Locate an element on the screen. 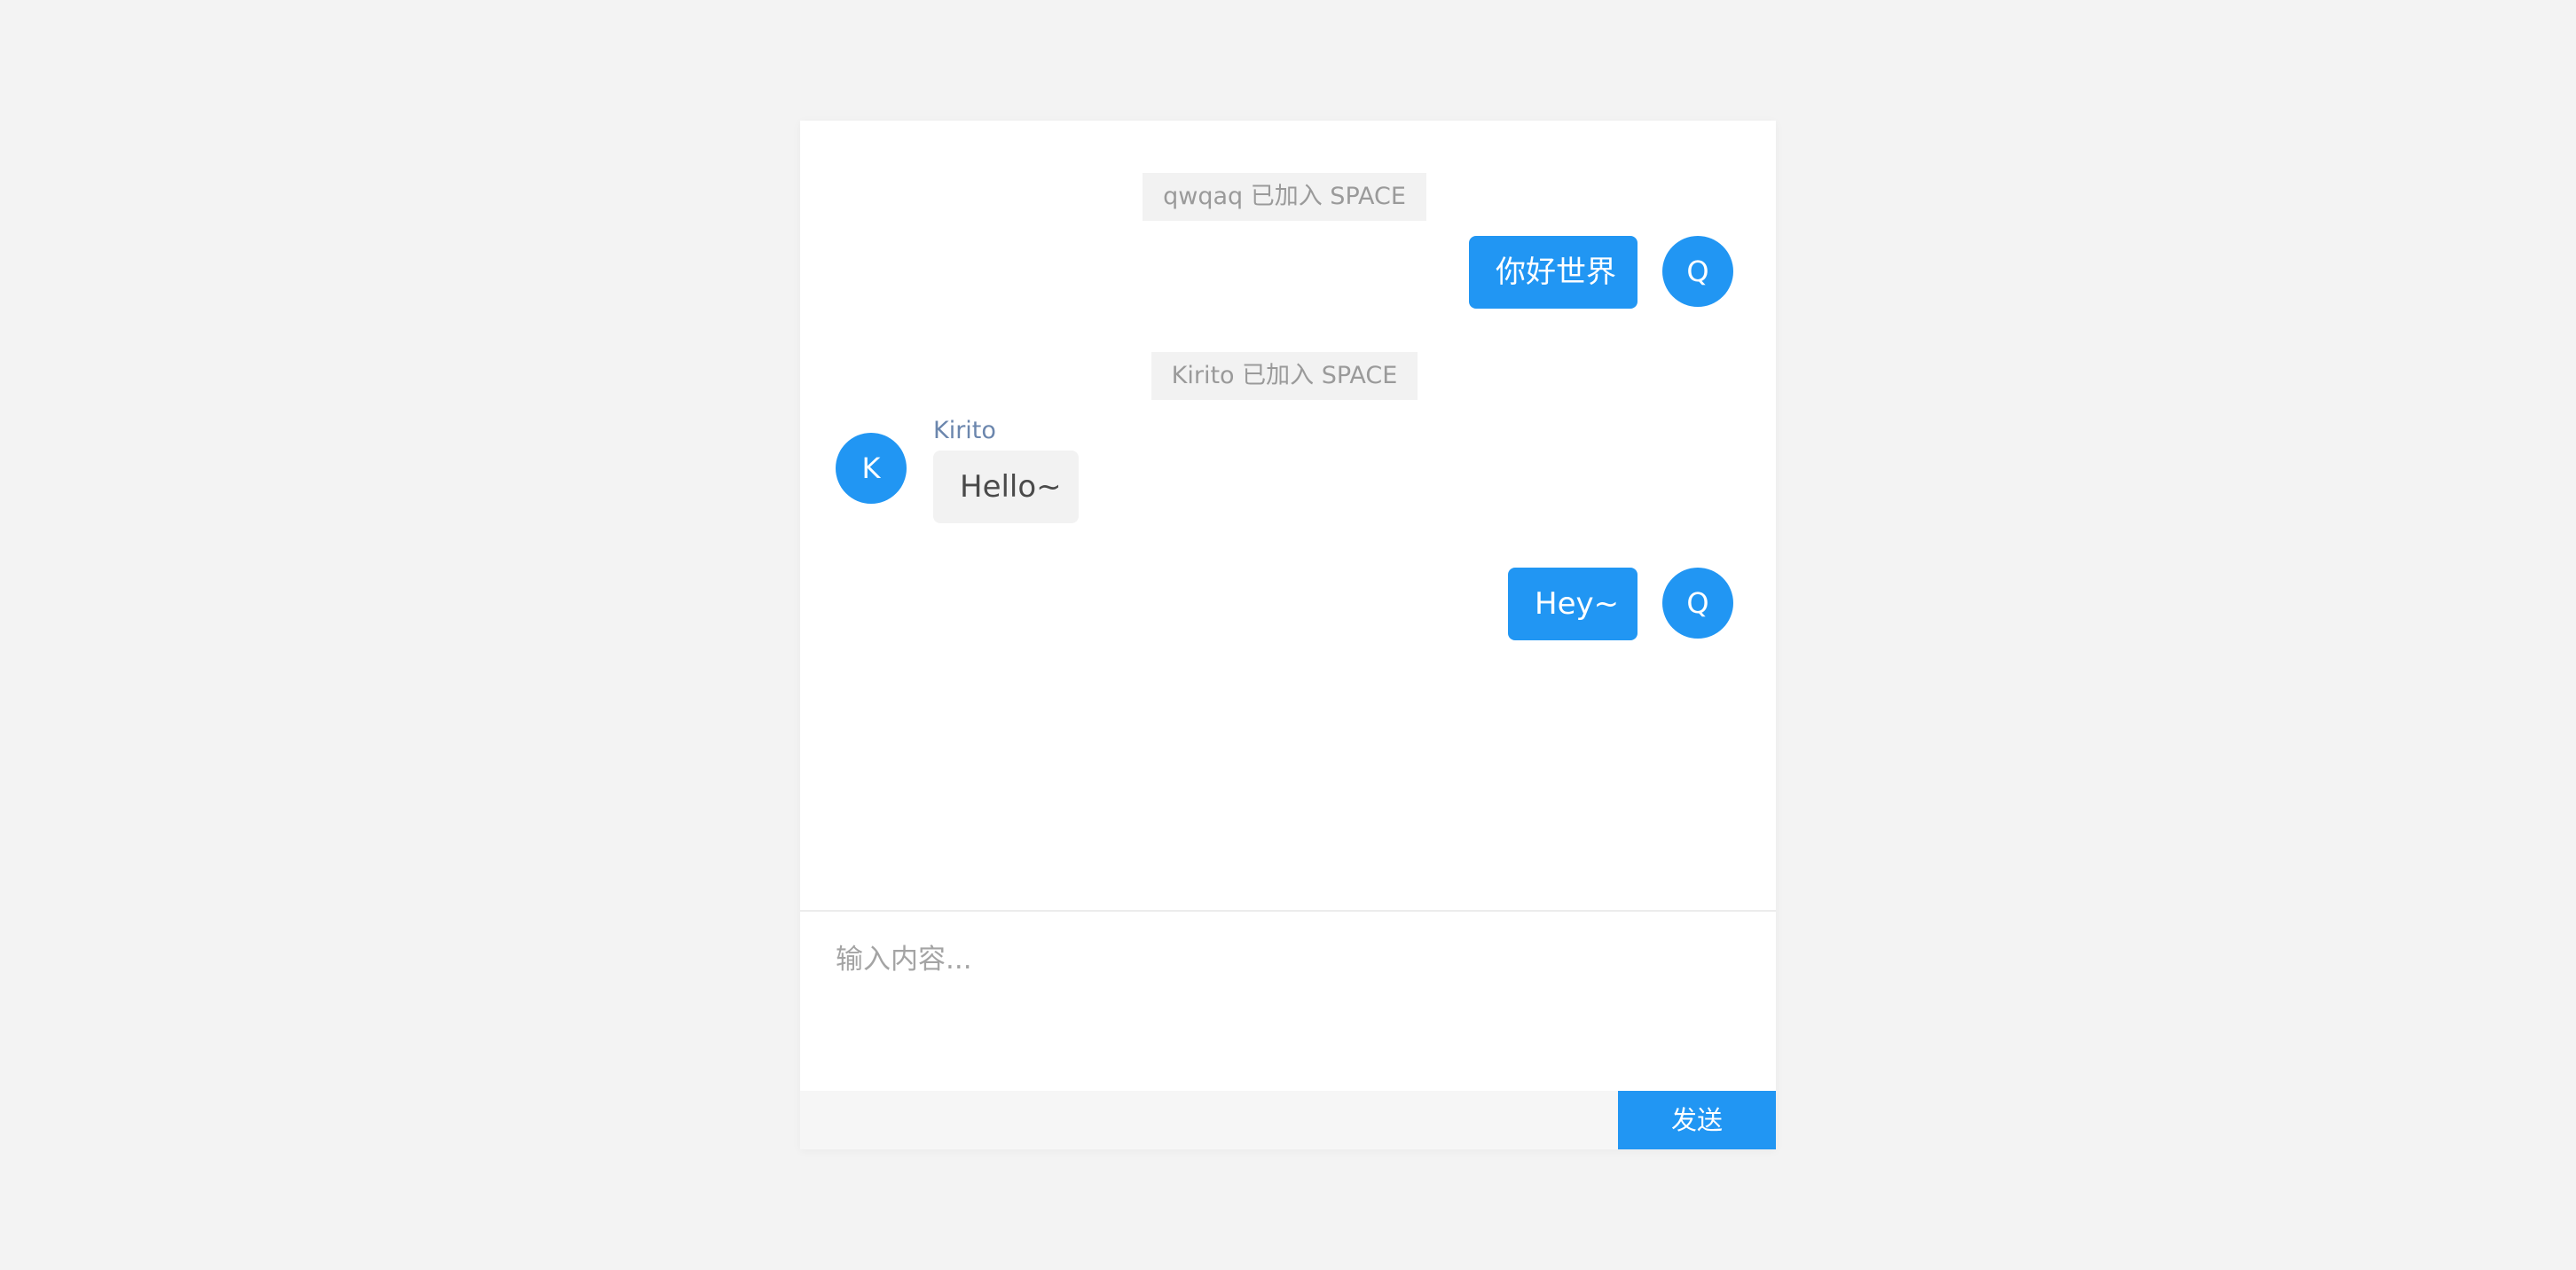 This screenshot has height=1270, width=2576. avatar: K is located at coordinates (871, 468).